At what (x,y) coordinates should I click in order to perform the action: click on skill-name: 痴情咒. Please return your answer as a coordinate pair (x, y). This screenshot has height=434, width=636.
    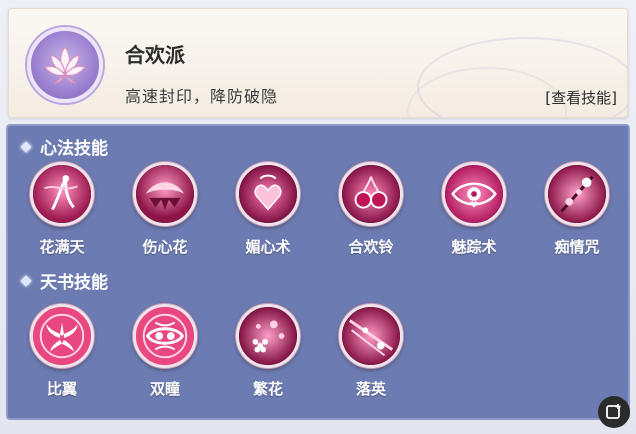
    Looking at the image, I should click on (577, 247).